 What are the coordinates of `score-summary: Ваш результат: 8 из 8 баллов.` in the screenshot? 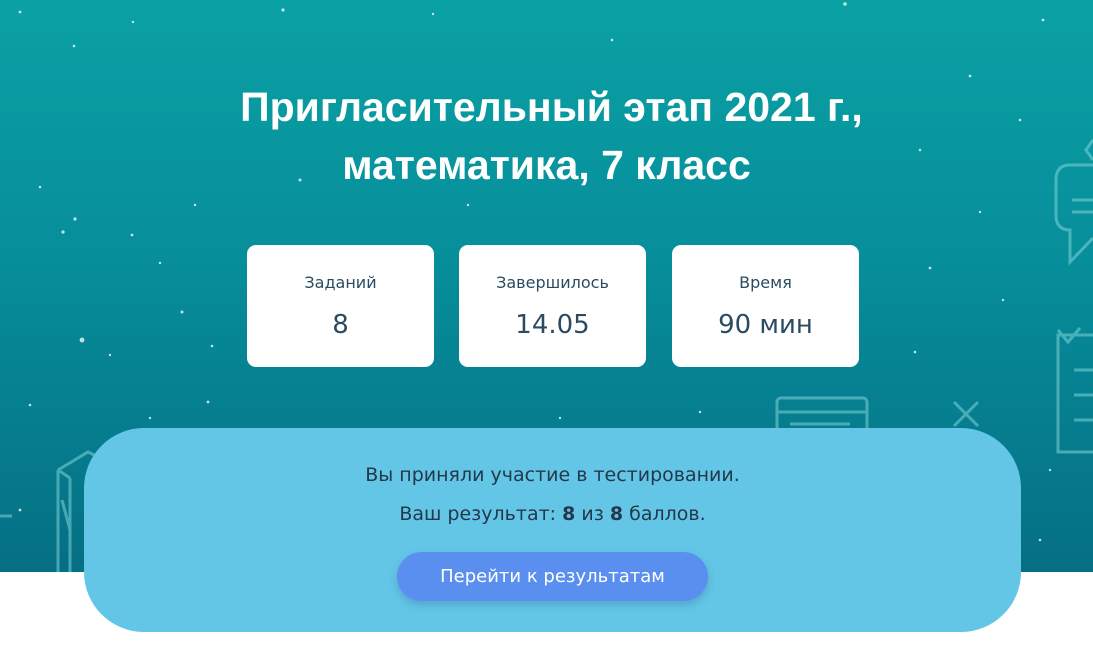 It's located at (552, 514).